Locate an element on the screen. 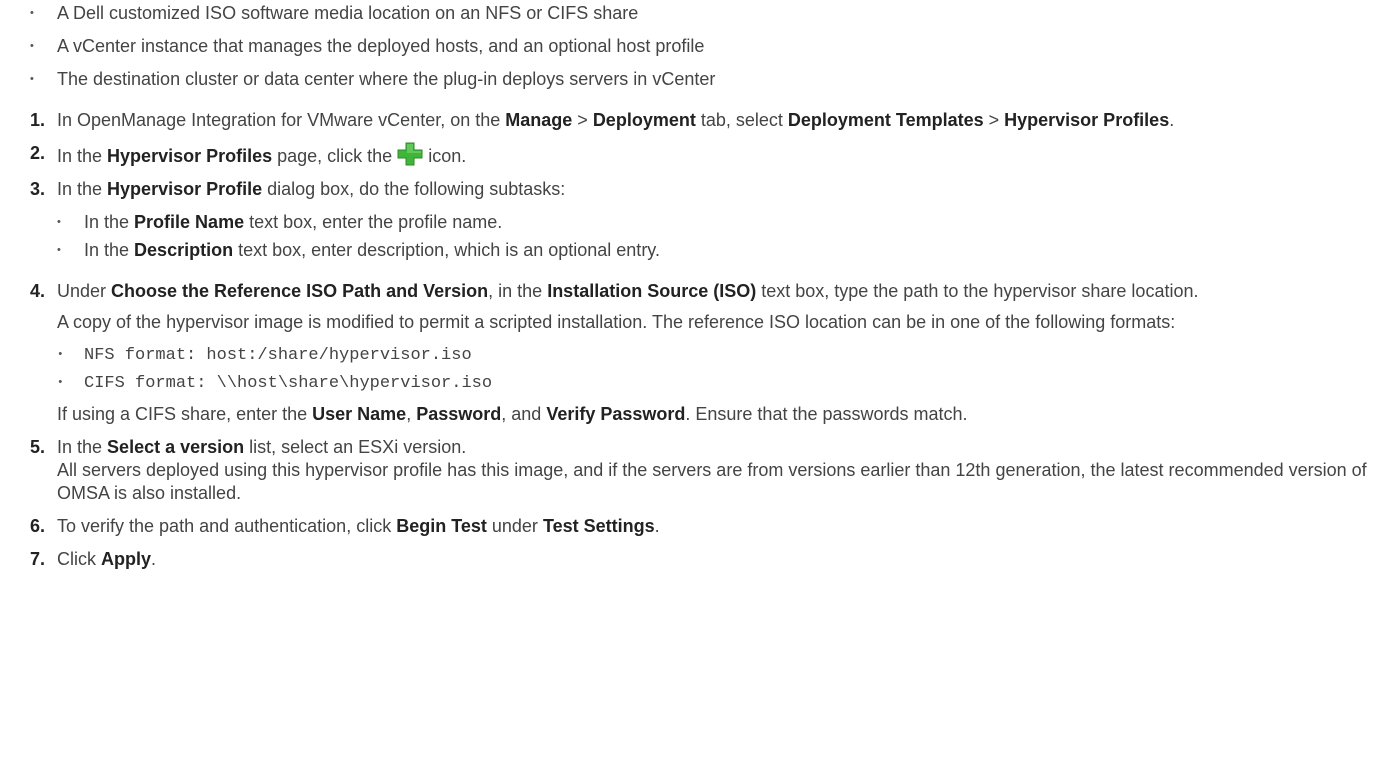 The width and height of the screenshot is (1391, 776). step-number: 3. is located at coordinates (38, 189).